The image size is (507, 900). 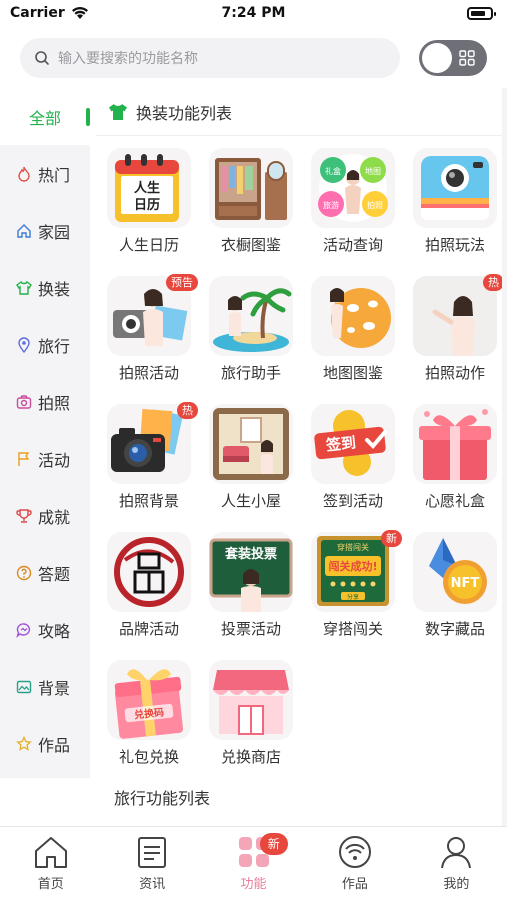 I want to click on svg-text: 拍照, so click(x=375, y=205).